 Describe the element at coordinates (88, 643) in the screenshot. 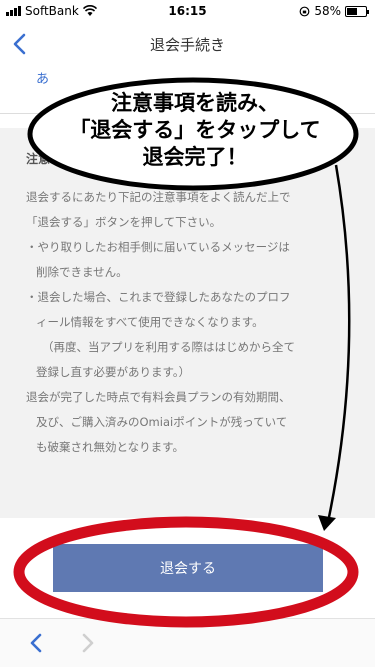

I see `browser-forward-icon` at that location.